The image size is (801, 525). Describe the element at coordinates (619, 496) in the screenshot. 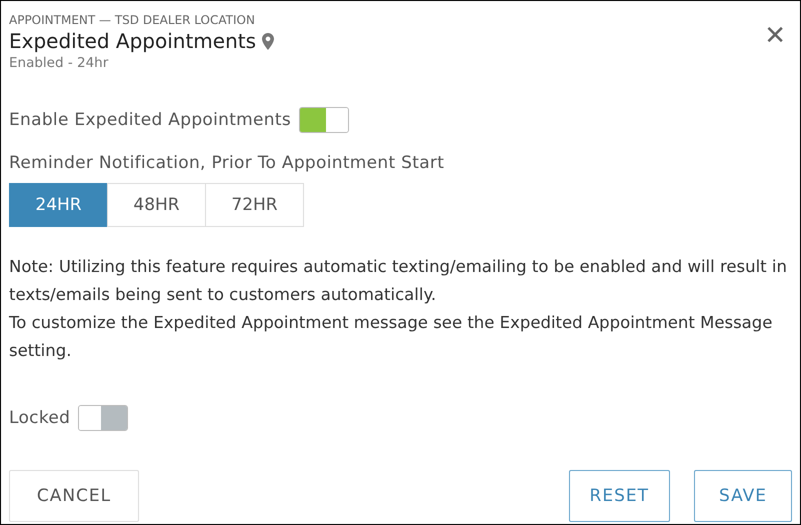

I see `footer-button: RESET` at that location.